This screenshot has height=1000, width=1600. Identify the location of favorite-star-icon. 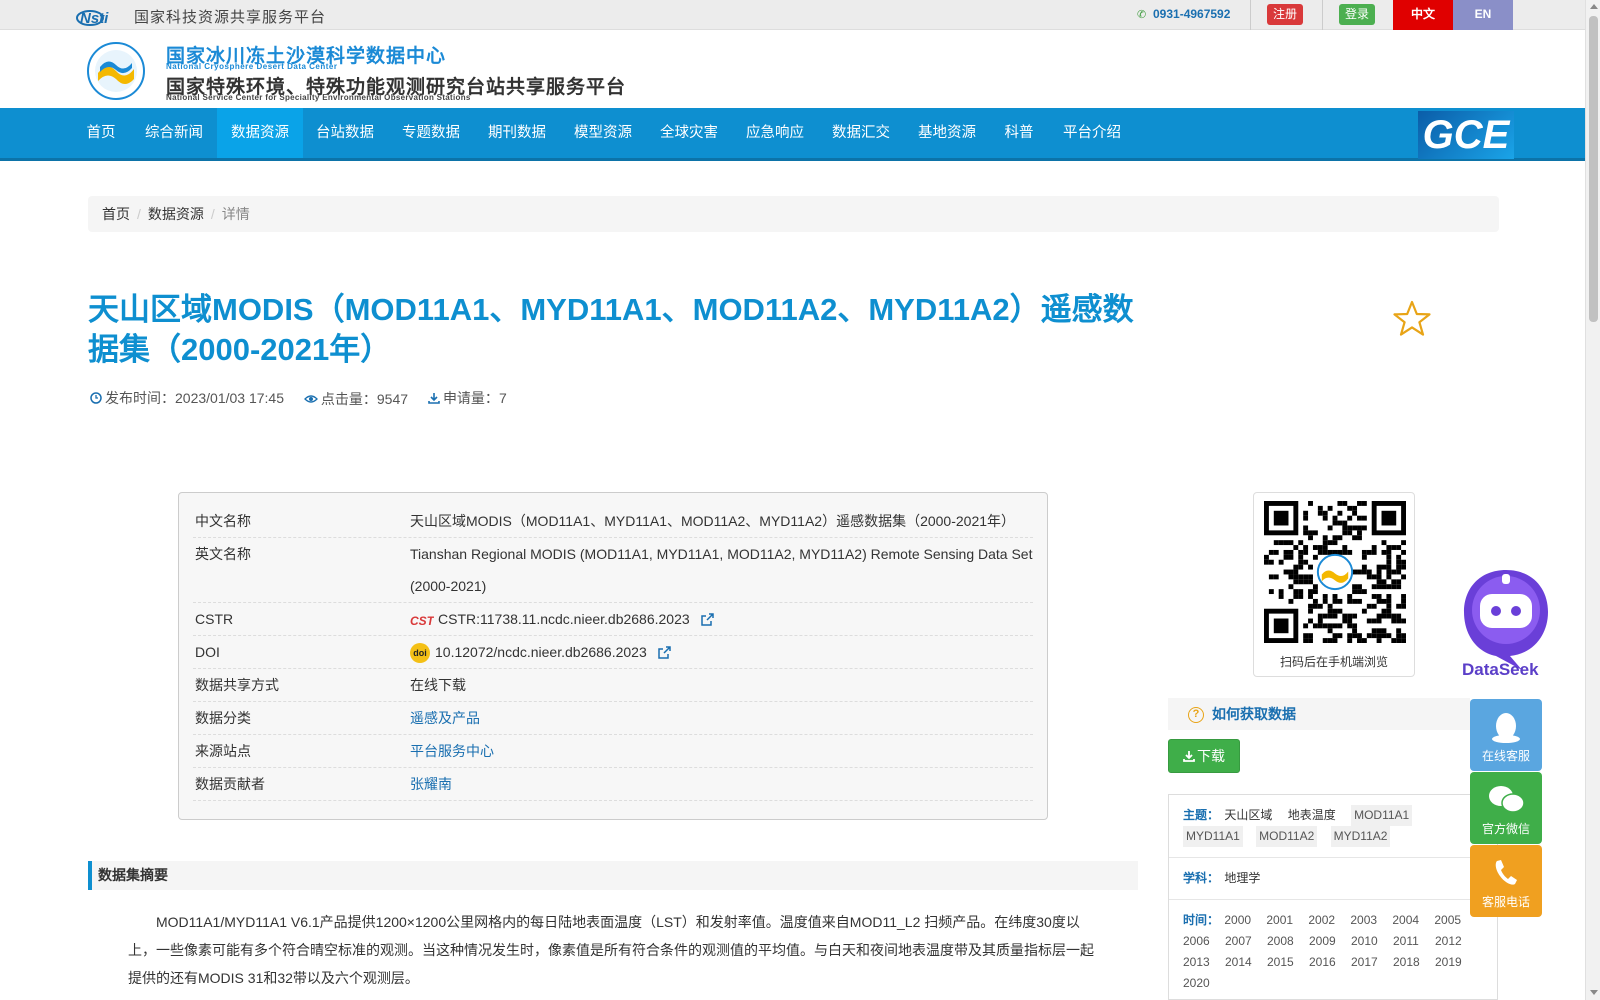
(1412, 319).